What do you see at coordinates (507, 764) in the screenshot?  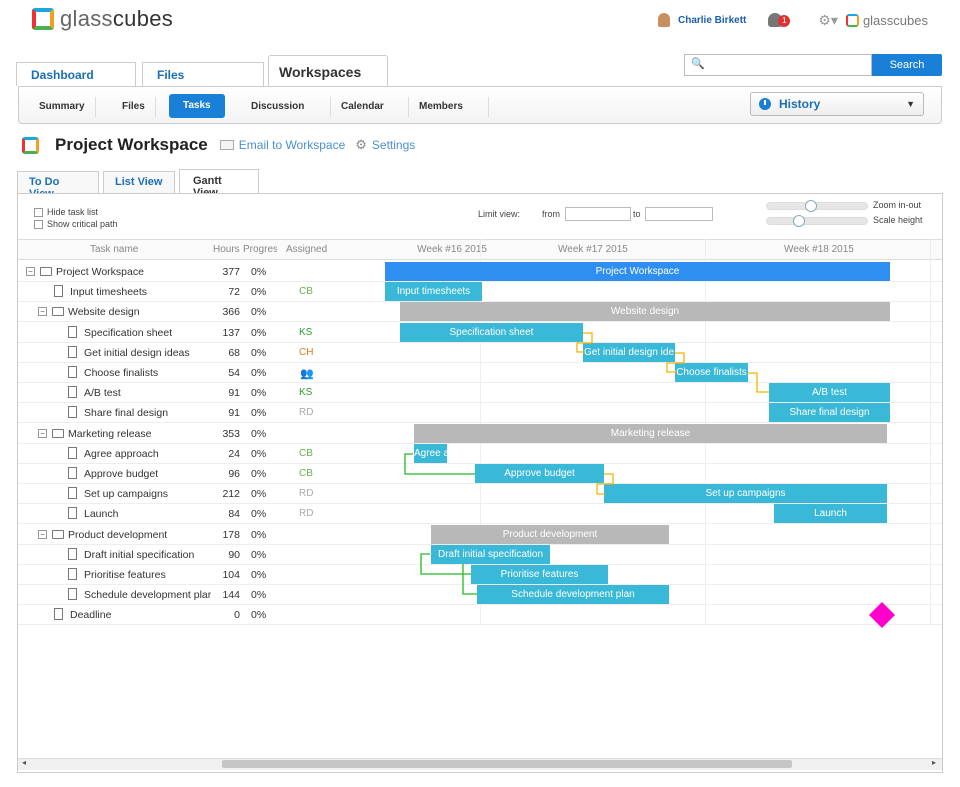 I see `scrollbar-thumb` at bounding box center [507, 764].